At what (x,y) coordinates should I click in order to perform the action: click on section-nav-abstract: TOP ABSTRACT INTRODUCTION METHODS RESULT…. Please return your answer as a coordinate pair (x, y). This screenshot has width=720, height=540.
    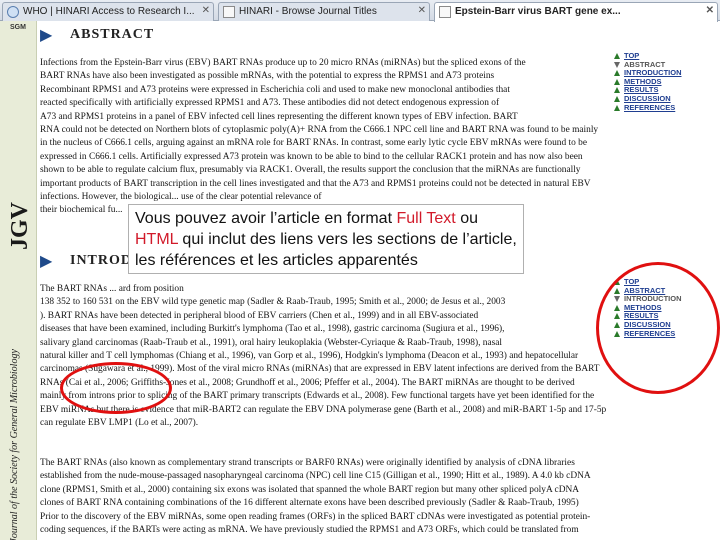
    Looking at the image, I should click on (661, 82).